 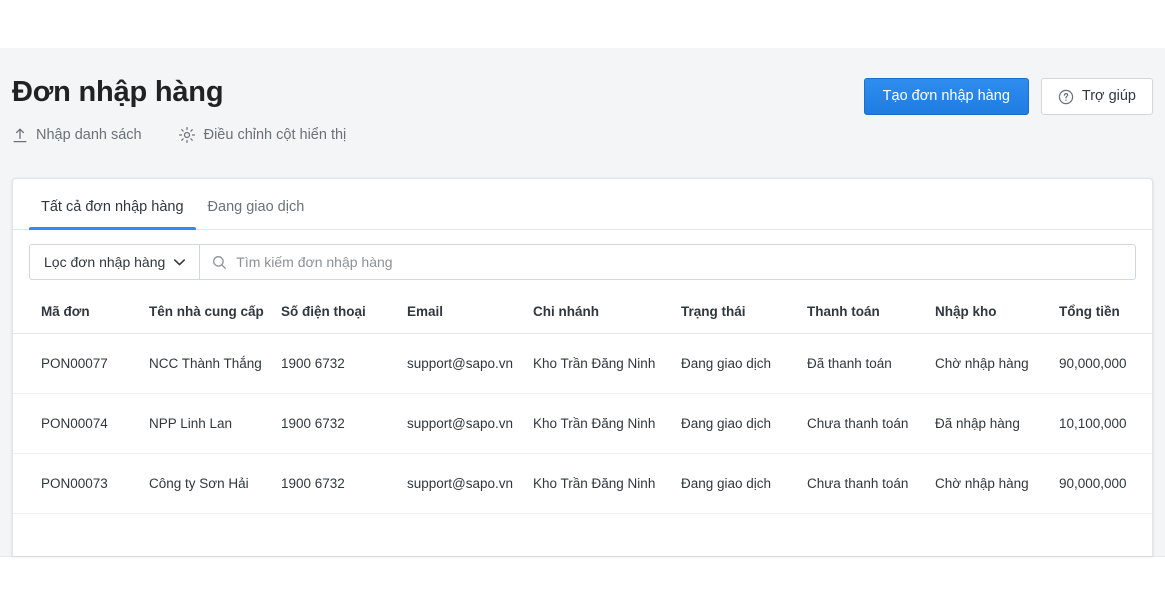 What do you see at coordinates (20, 135) in the screenshot?
I see `upload-icon` at bounding box center [20, 135].